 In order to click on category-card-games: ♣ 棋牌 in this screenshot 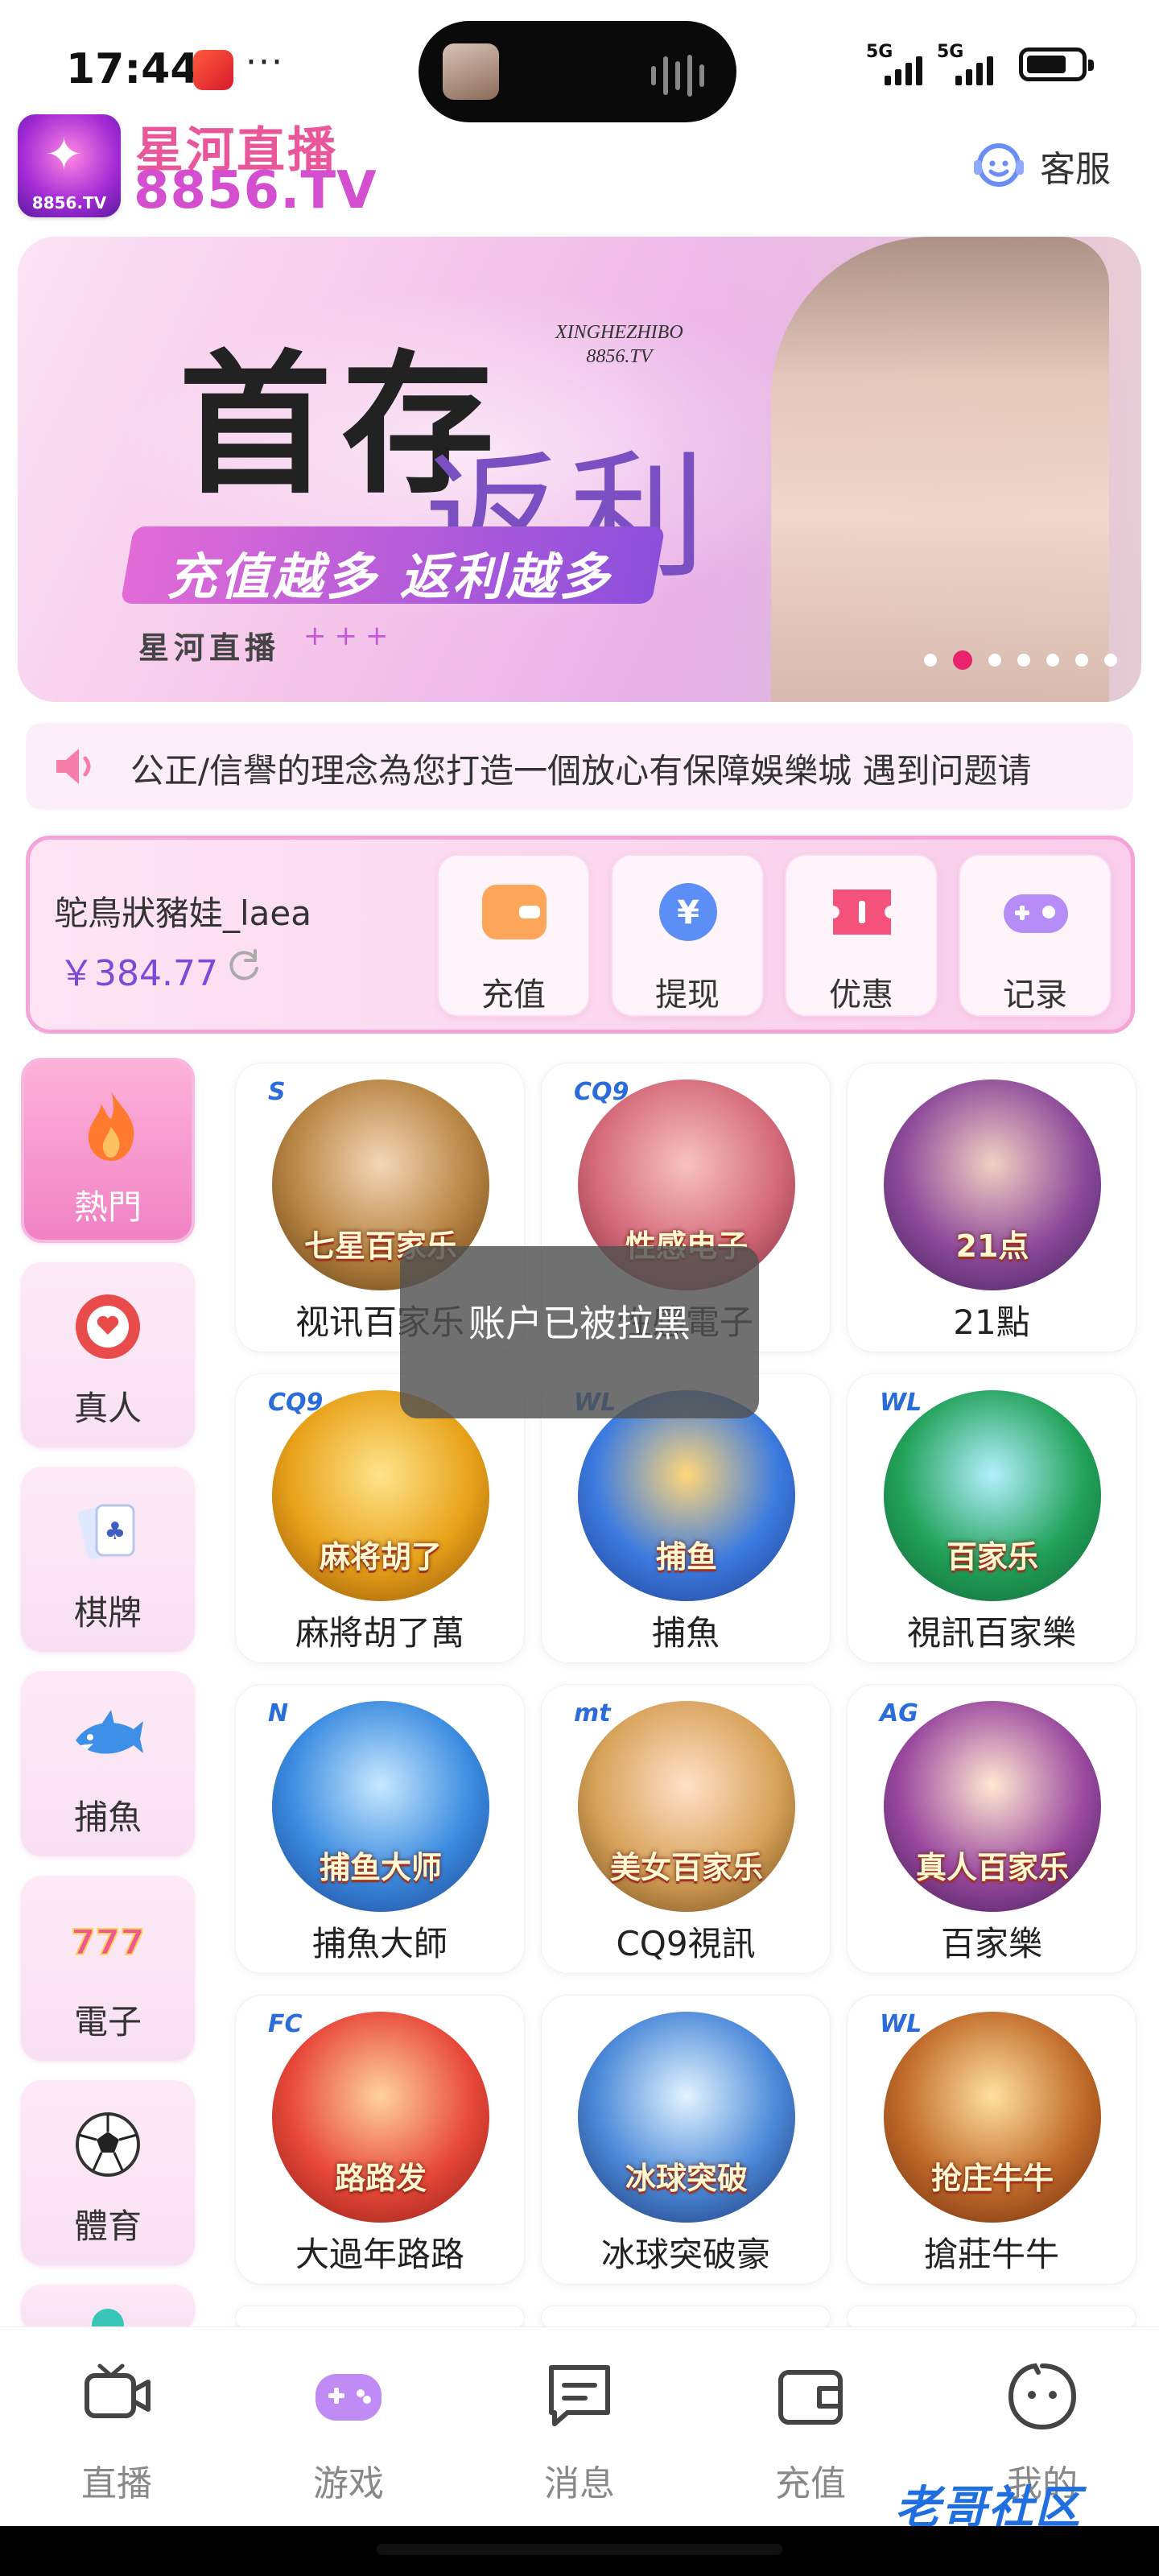, I will do `click(108, 1559)`.